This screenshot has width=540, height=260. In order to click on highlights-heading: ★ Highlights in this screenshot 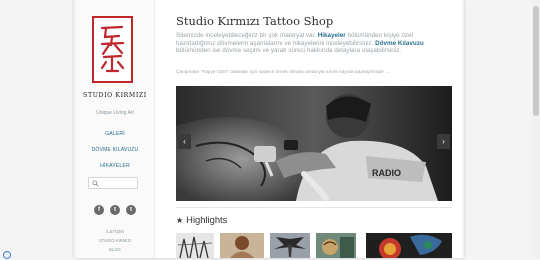, I will do `click(201, 219)`.